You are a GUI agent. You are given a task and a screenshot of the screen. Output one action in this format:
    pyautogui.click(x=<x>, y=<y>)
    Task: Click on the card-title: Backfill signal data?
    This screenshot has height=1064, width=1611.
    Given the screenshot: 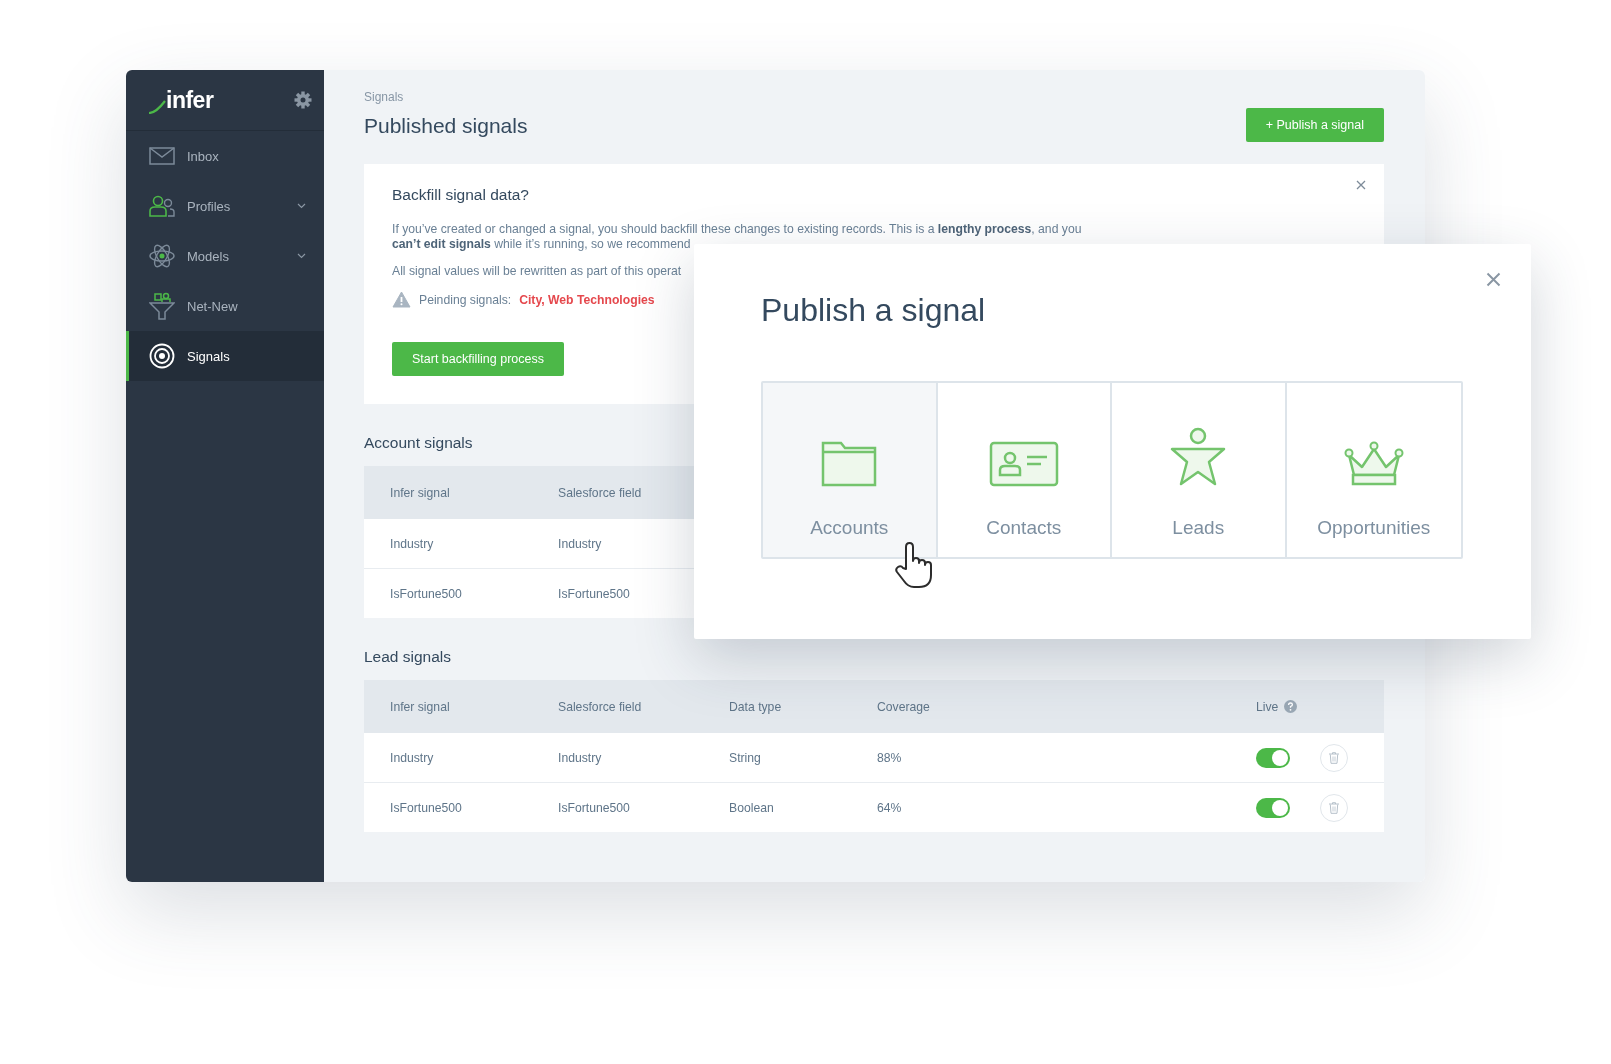 What is the action you would take?
    pyautogui.click(x=461, y=195)
    